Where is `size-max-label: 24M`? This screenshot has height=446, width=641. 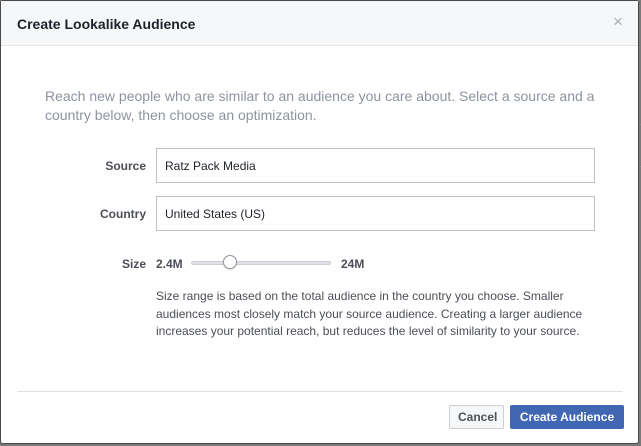 size-max-label: 24M is located at coordinates (353, 264).